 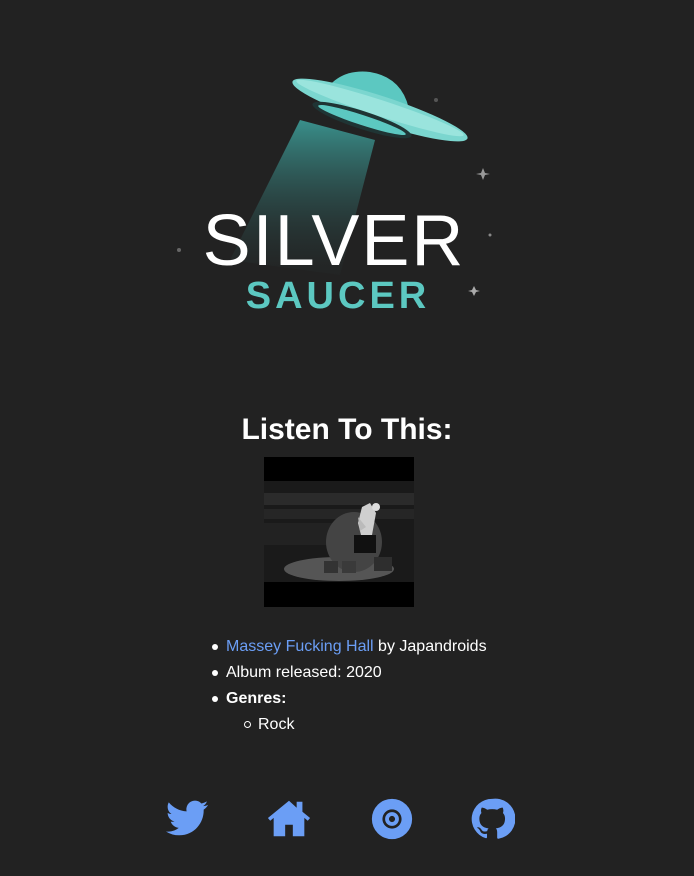 I want to click on social-links, so click(x=347, y=819).